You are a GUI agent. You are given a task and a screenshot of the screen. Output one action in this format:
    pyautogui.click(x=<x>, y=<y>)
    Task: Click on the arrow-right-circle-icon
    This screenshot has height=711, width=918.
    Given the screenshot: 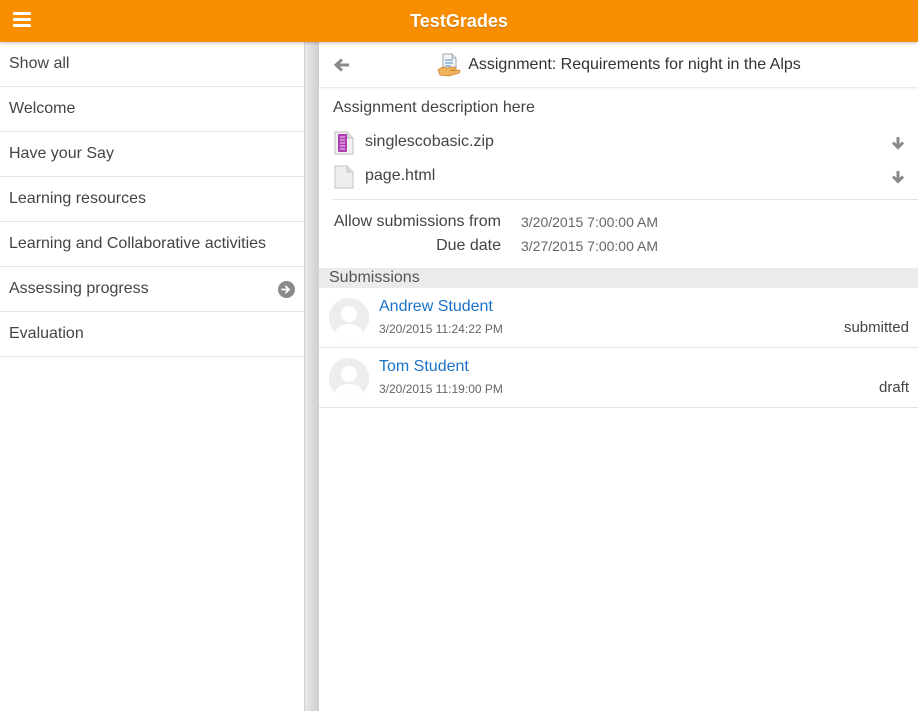 What is the action you would take?
    pyautogui.click(x=286, y=289)
    